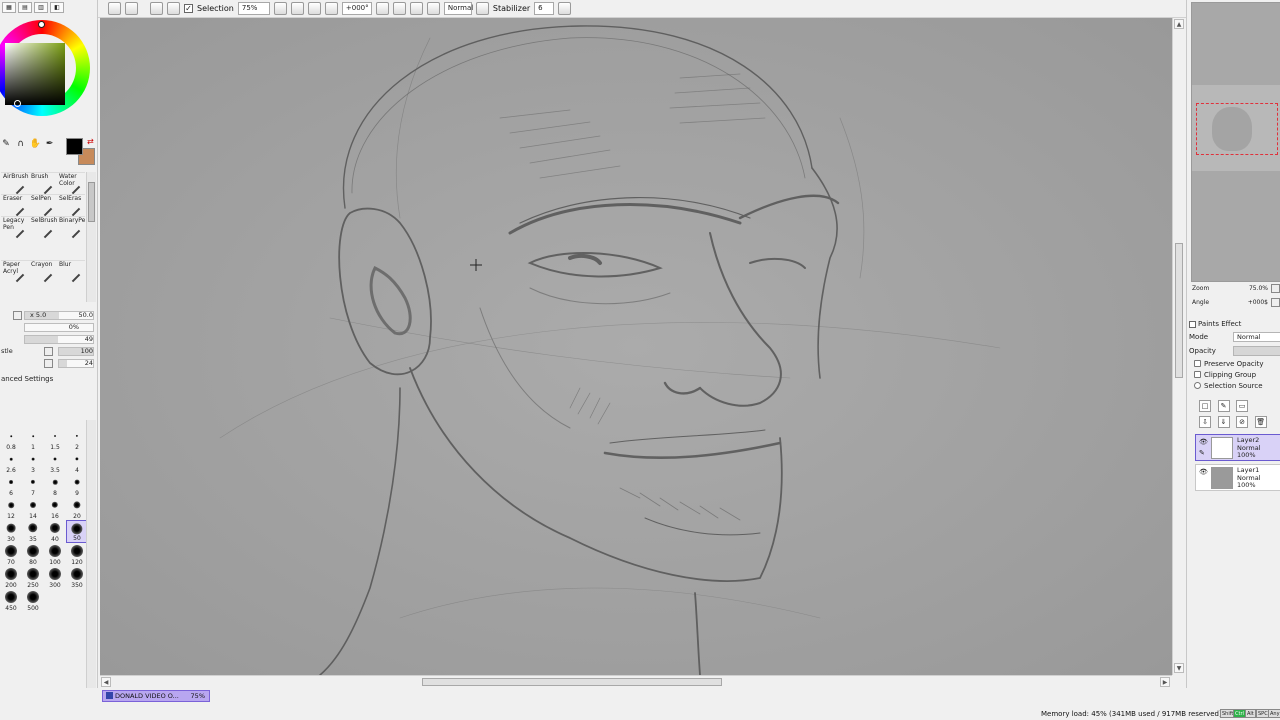 This screenshot has height=720, width=1280. I want to click on tool-legacy-pen: Legacy Pen, so click(15, 227).